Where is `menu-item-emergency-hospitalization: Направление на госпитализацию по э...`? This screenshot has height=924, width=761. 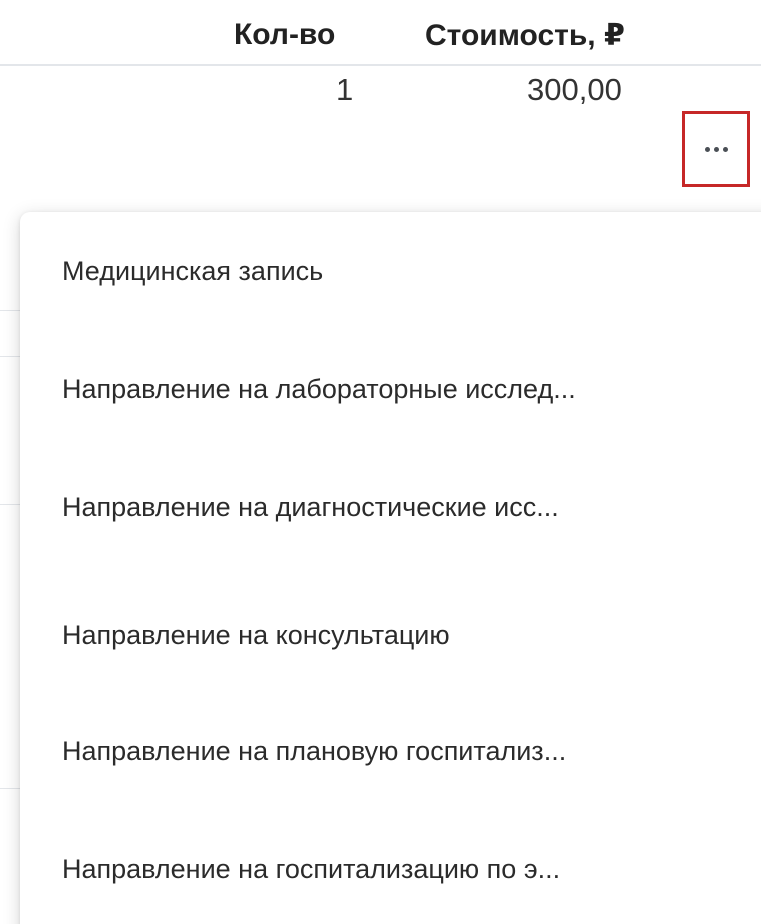
menu-item-emergency-hospitalization: Направление на госпитализацию по э... is located at coordinates (390, 867).